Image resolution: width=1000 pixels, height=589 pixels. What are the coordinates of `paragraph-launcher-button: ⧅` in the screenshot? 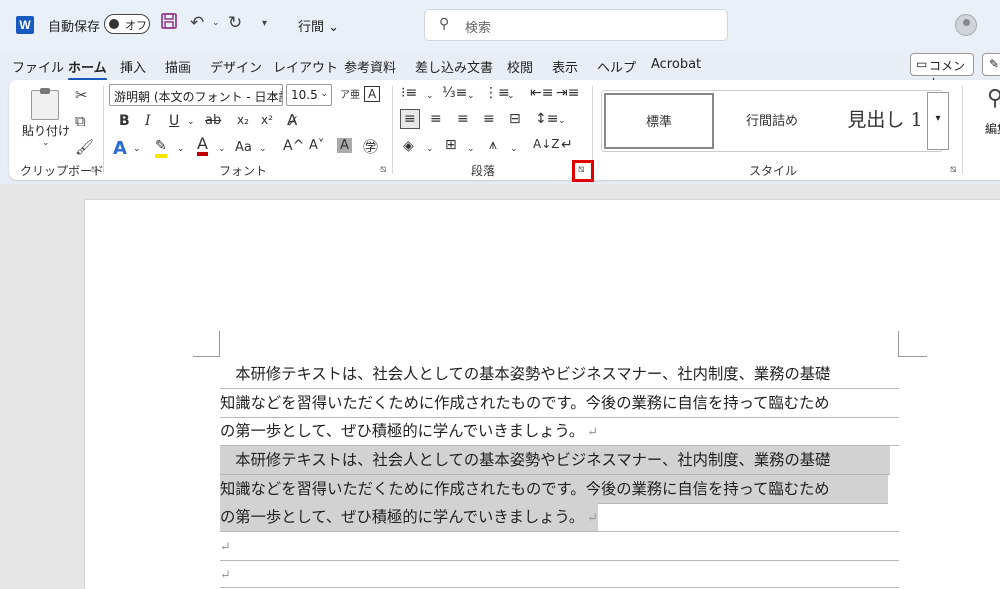 It's located at (583, 171).